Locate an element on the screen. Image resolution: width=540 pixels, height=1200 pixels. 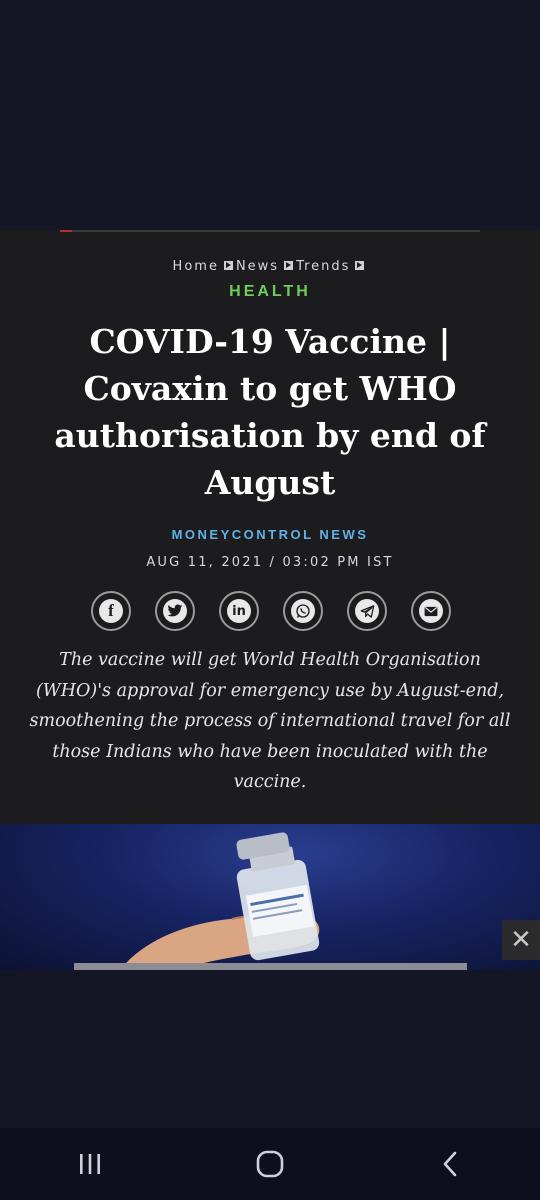
author-link: MONEYCONTROL NEWS is located at coordinates (270, 534).